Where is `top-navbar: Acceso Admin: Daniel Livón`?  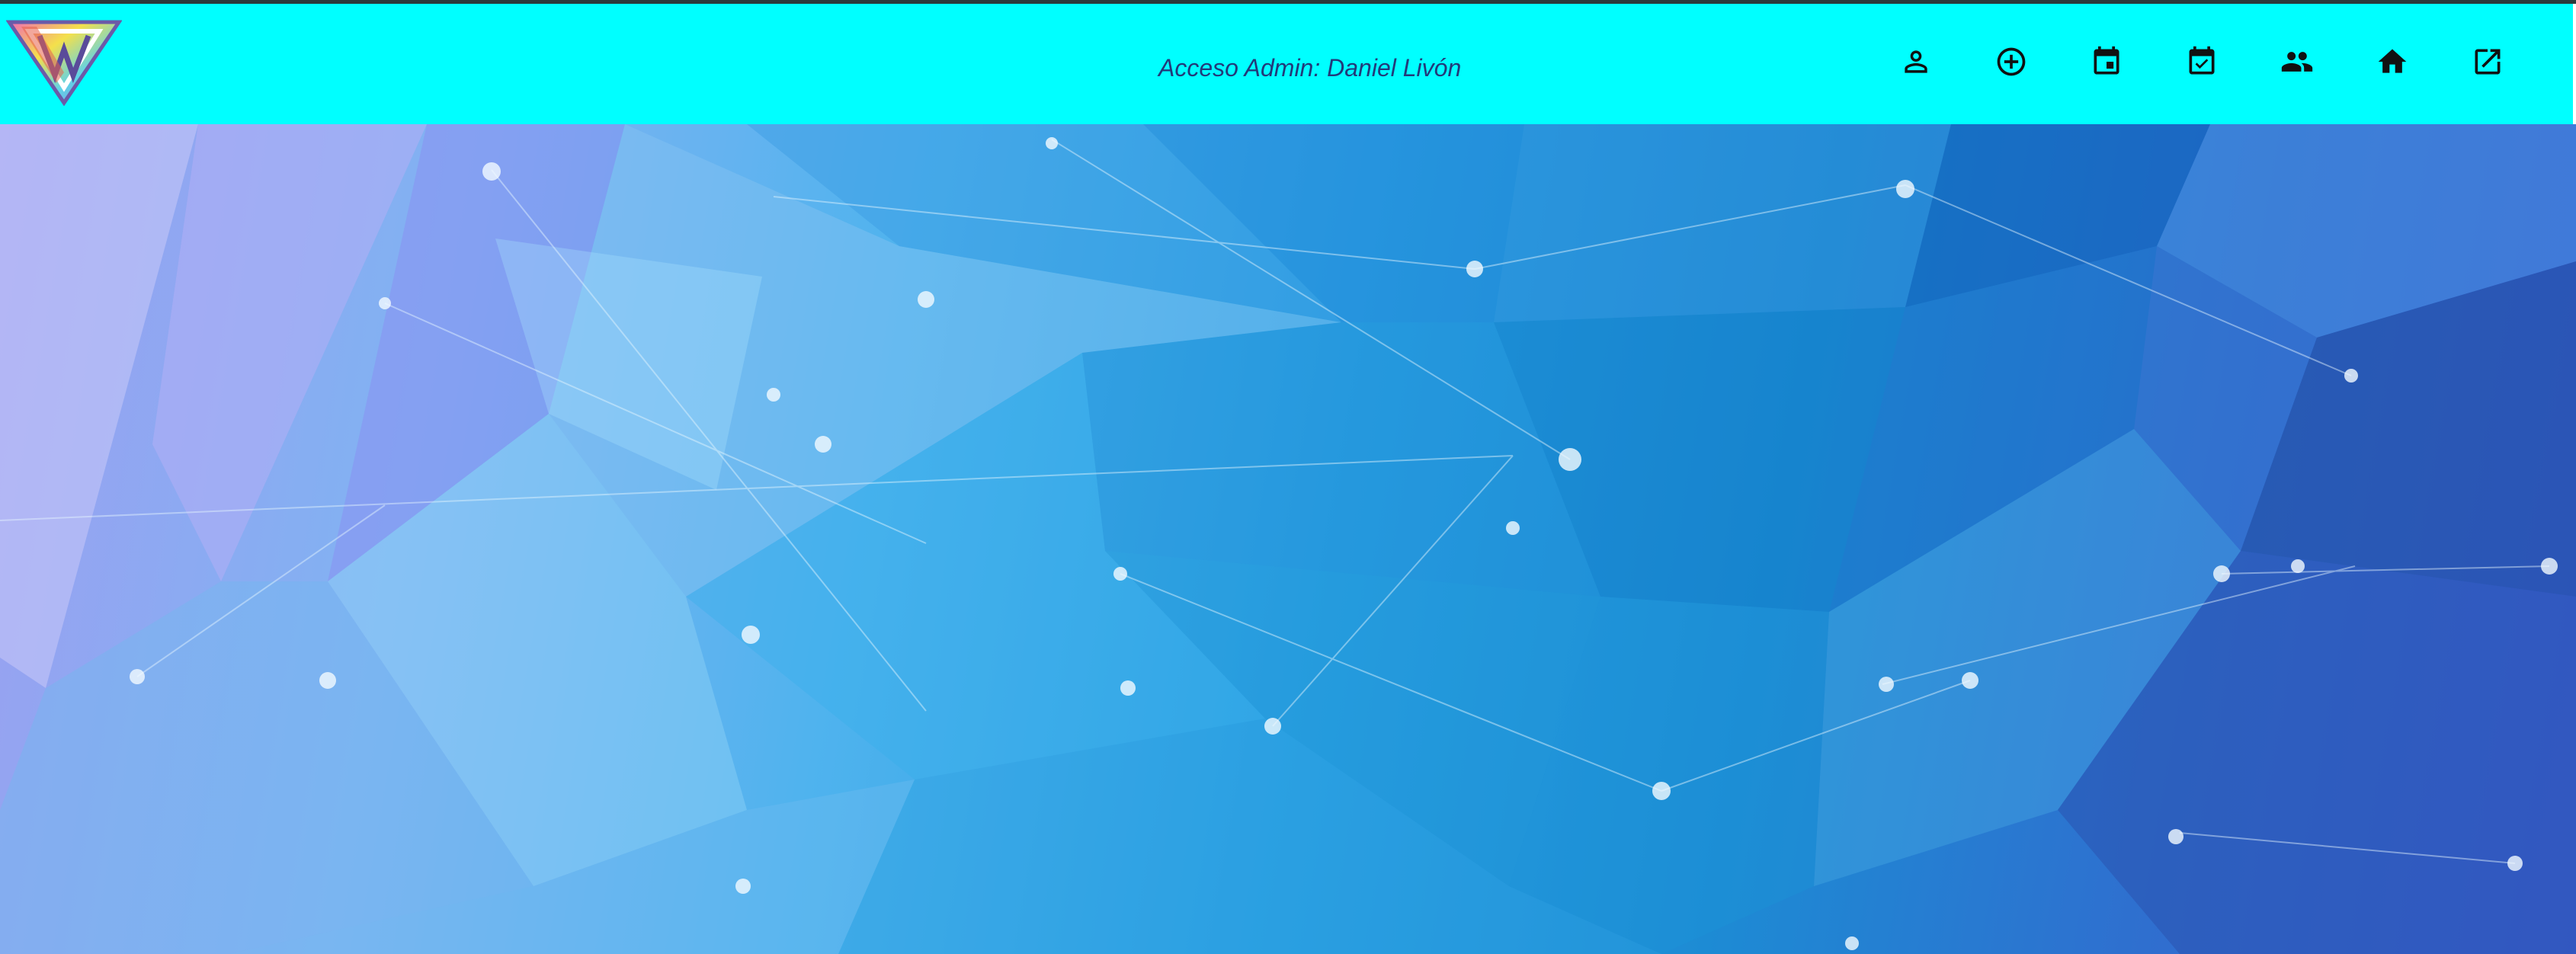 top-navbar: Acceso Admin: Daniel Livón is located at coordinates (1288, 64).